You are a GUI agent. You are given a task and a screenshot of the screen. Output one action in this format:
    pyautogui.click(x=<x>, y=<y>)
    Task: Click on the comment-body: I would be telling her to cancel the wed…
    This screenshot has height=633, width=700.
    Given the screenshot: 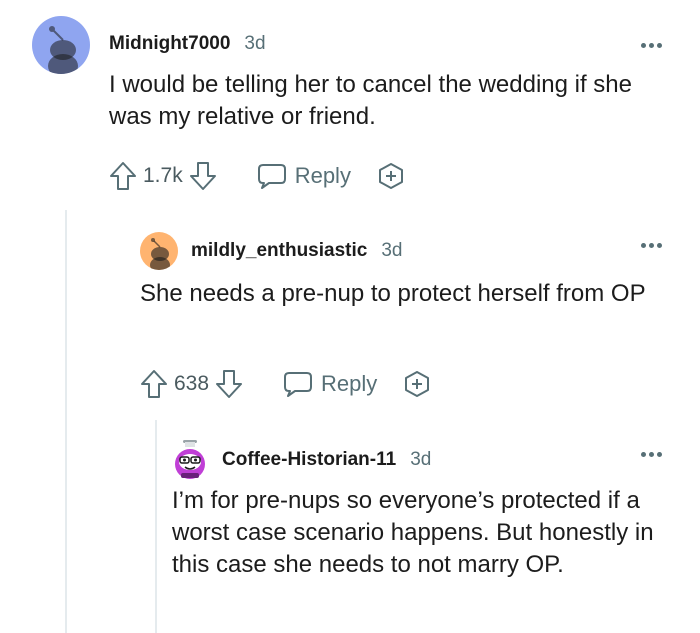 What is the action you would take?
    pyautogui.click(x=370, y=100)
    